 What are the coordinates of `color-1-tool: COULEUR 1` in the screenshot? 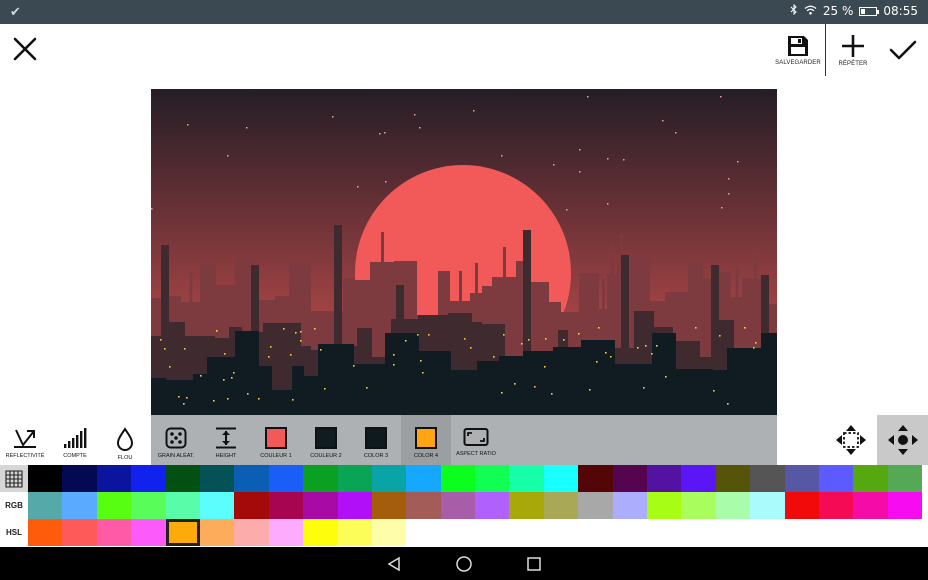 It's located at (276, 440).